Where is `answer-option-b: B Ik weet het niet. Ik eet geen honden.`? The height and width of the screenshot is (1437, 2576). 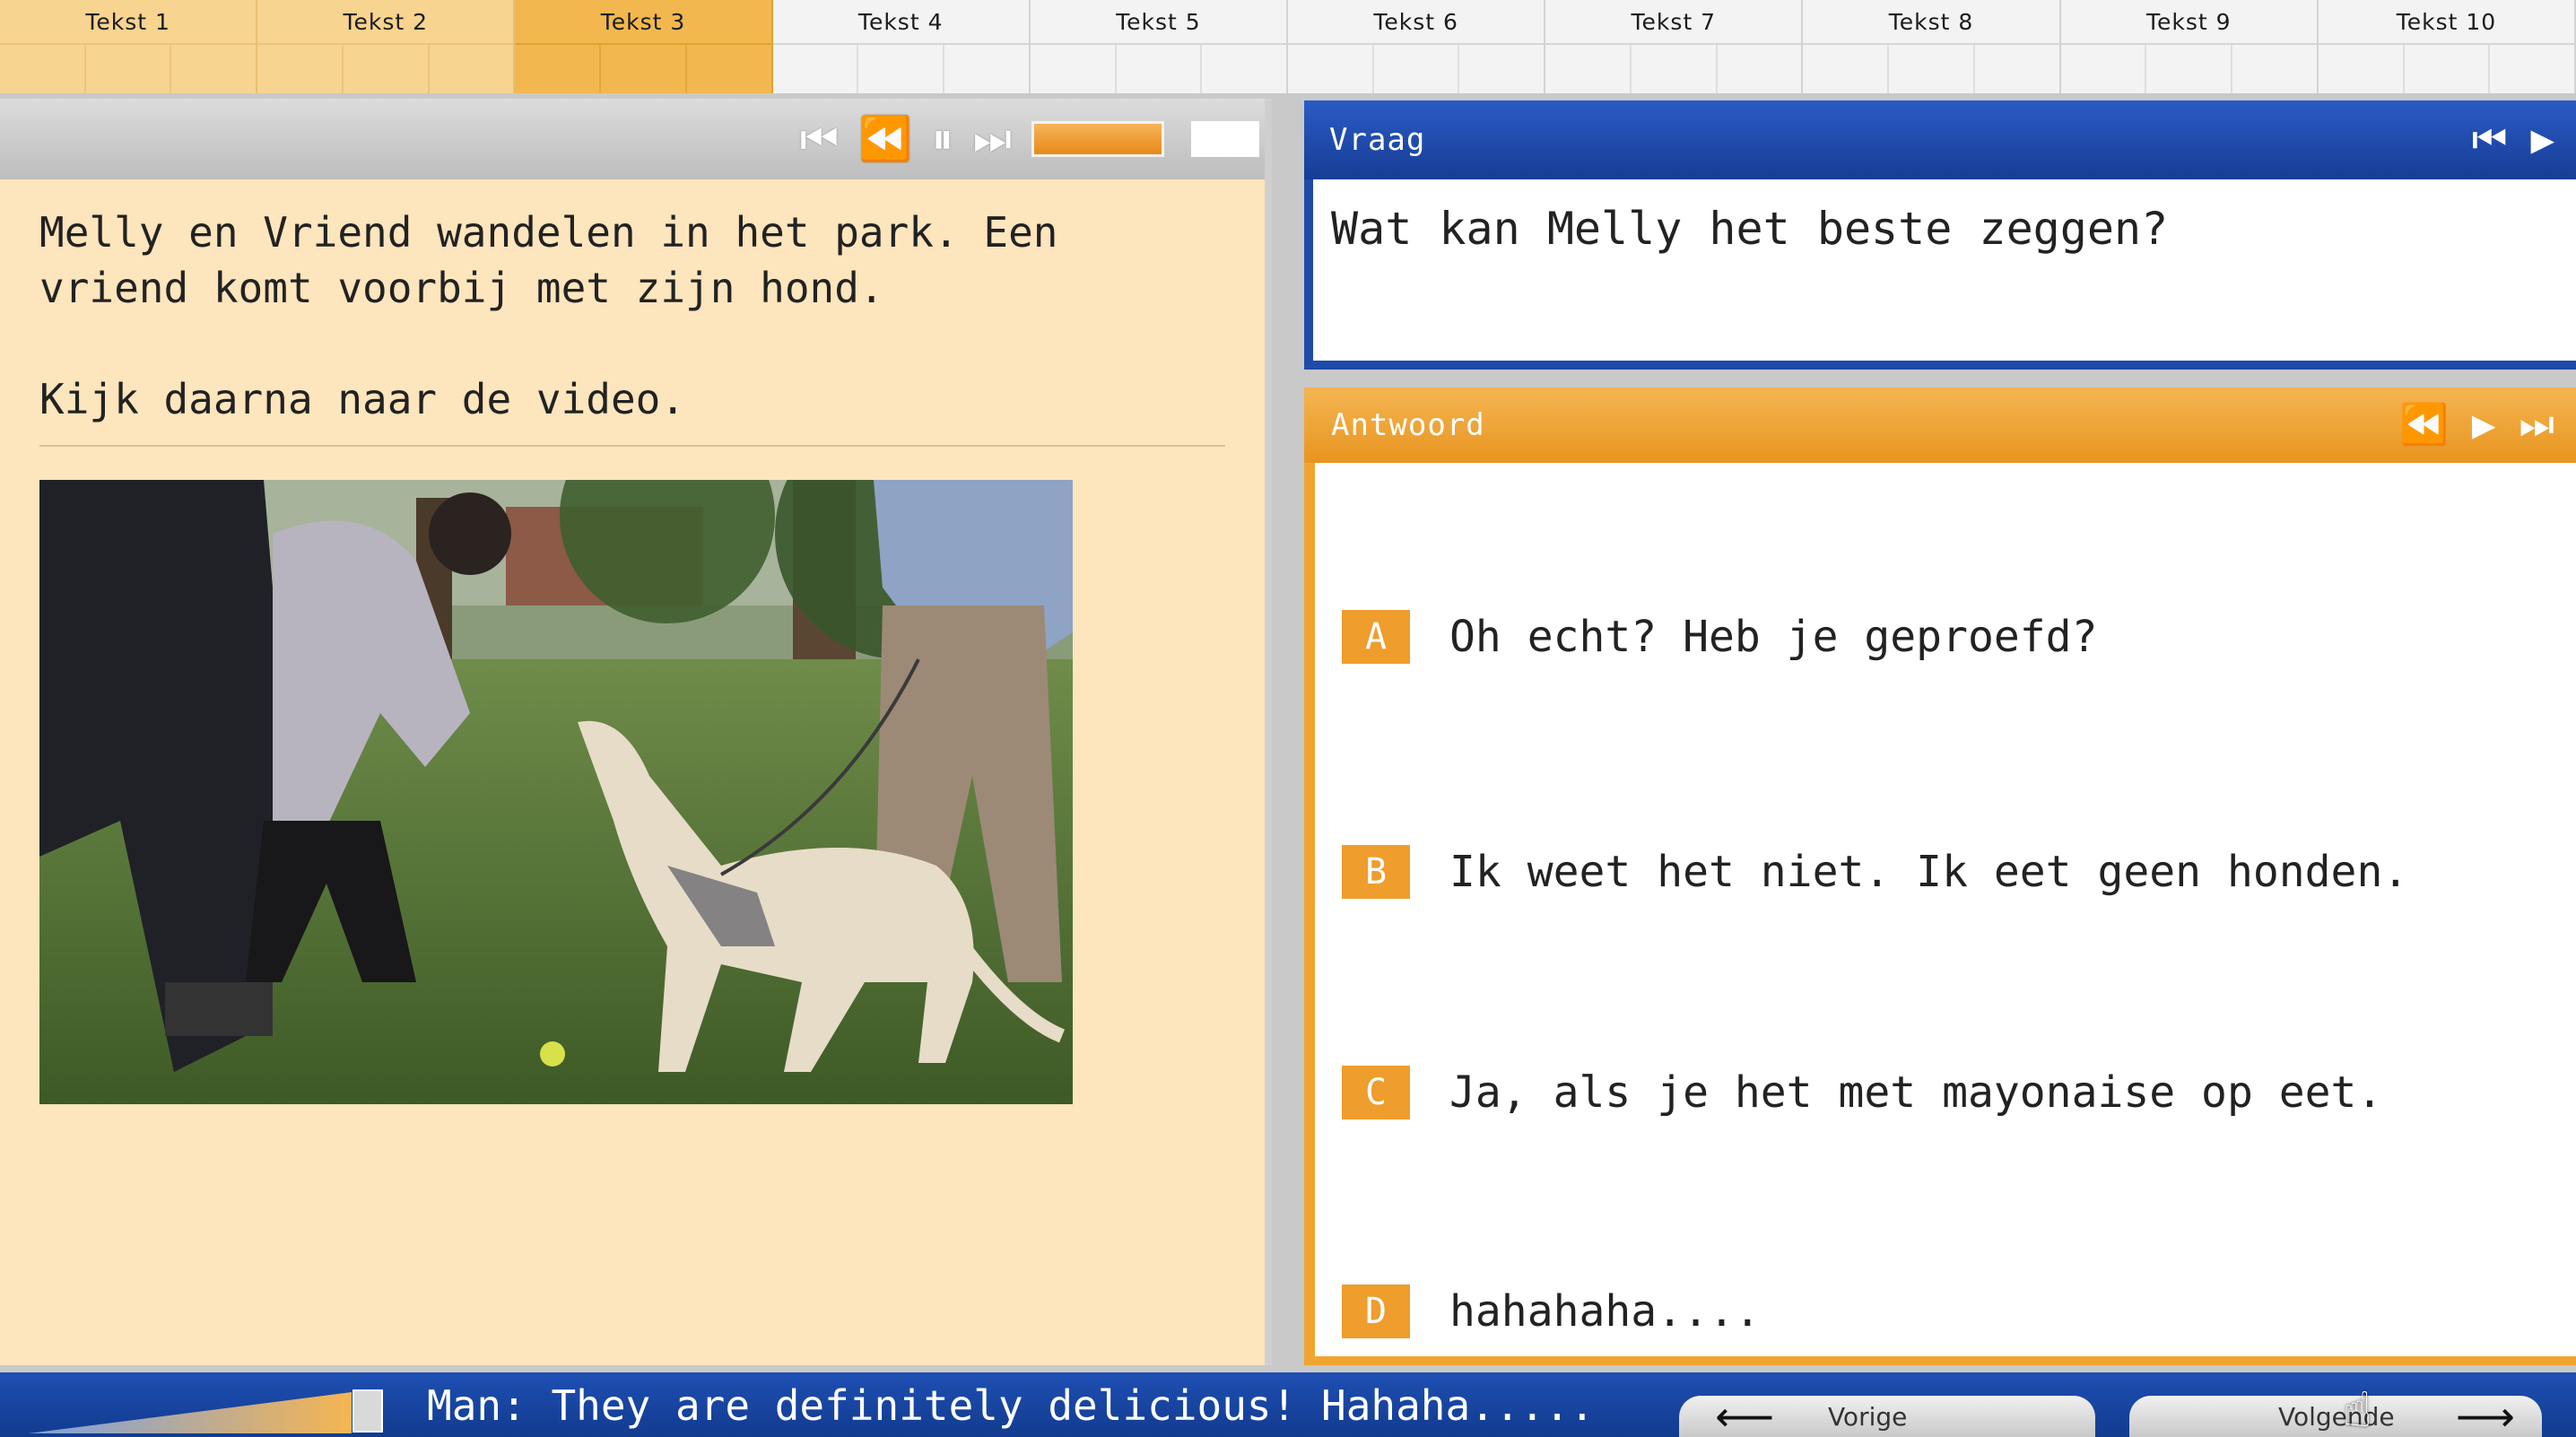
answer-option-b: B Ik weet het niet. Ik eet geen honden. is located at coordinates (1875, 872).